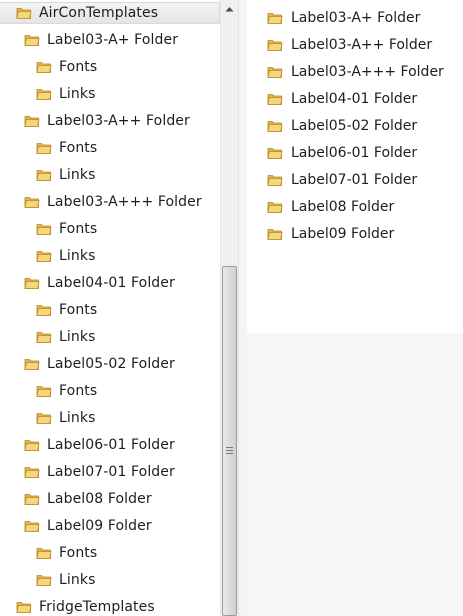 The width and height of the screenshot is (463, 616). I want to click on list-item-label: Label03-A+++ Folder, so click(367, 72).